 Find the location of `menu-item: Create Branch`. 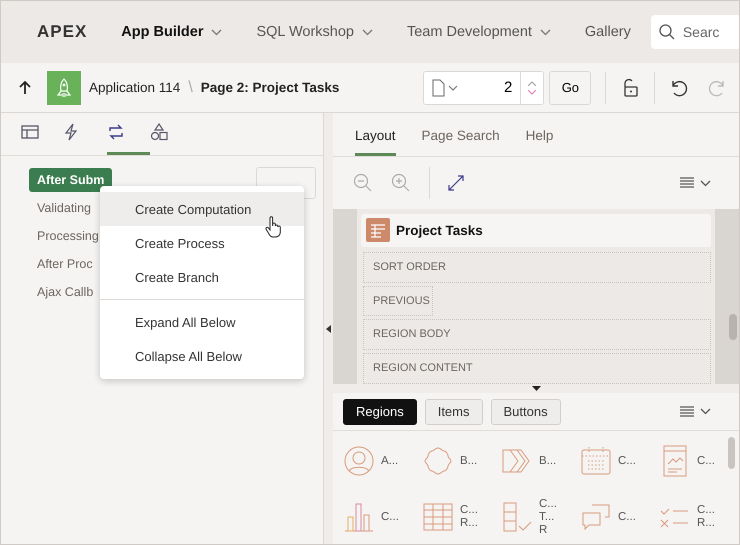

menu-item: Create Branch is located at coordinates (202, 277).